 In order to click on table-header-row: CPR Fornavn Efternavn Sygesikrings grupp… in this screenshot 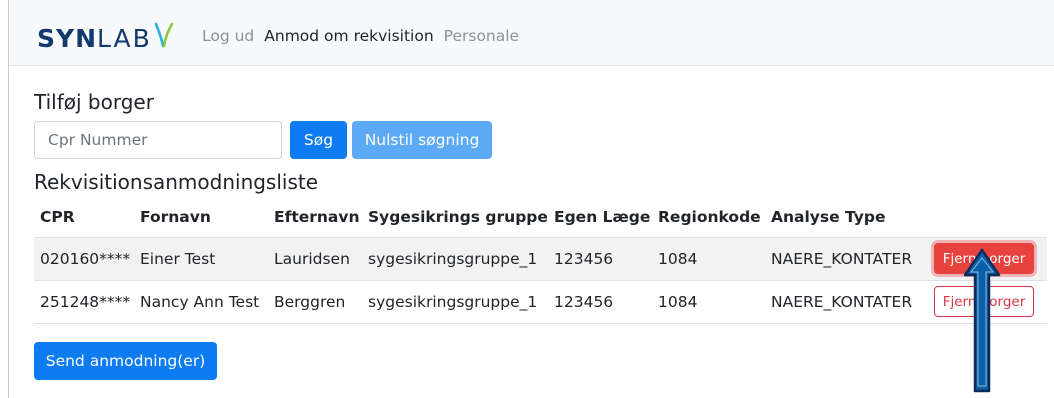, I will do `click(540, 217)`.